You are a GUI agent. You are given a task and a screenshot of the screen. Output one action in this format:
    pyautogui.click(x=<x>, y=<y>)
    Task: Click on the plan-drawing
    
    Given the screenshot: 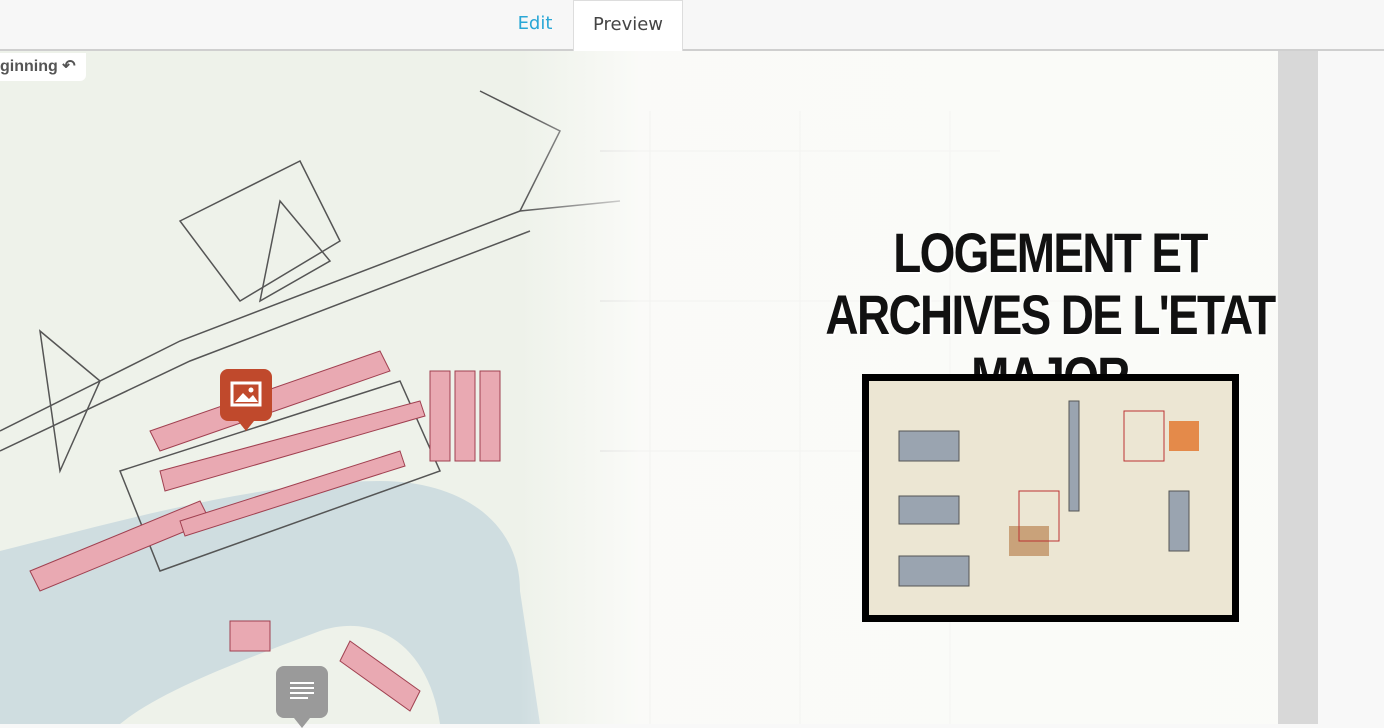 What is the action you would take?
    pyautogui.click(x=1048, y=493)
    